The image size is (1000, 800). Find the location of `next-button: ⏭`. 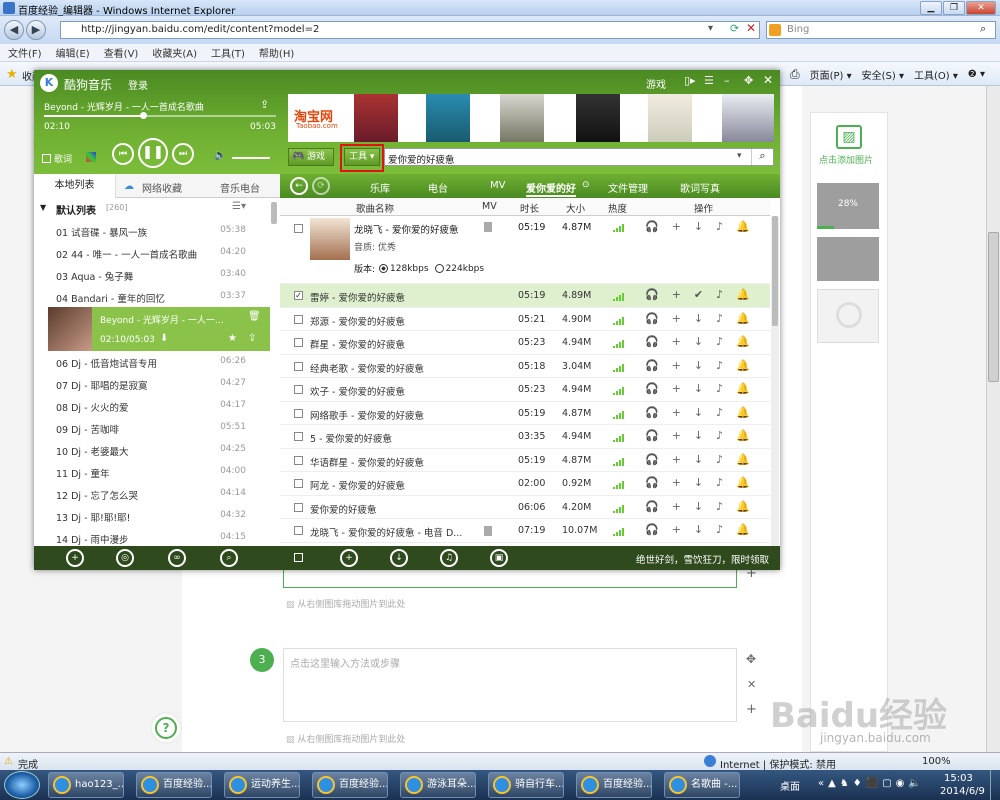

next-button: ⏭ is located at coordinates (183, 154).